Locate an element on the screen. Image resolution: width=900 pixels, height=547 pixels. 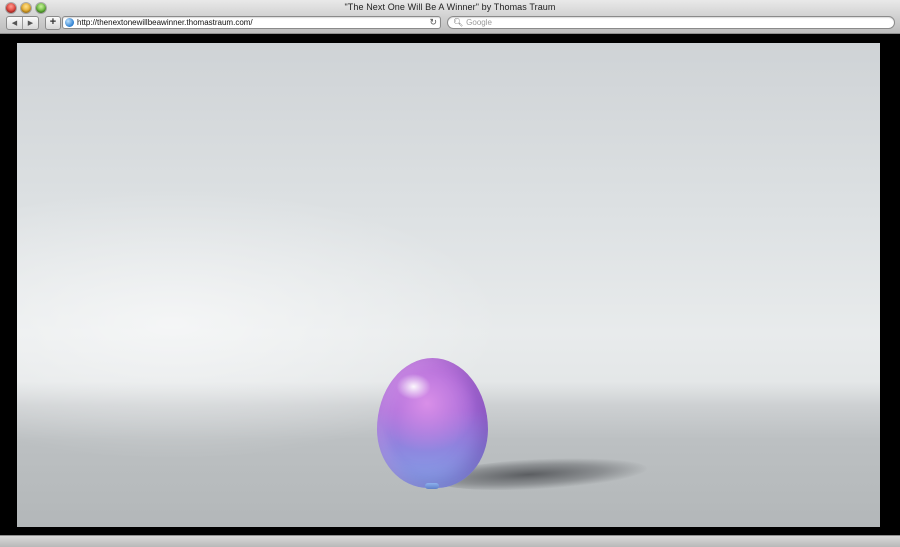
status-bar is located at coordinates (450, 541).